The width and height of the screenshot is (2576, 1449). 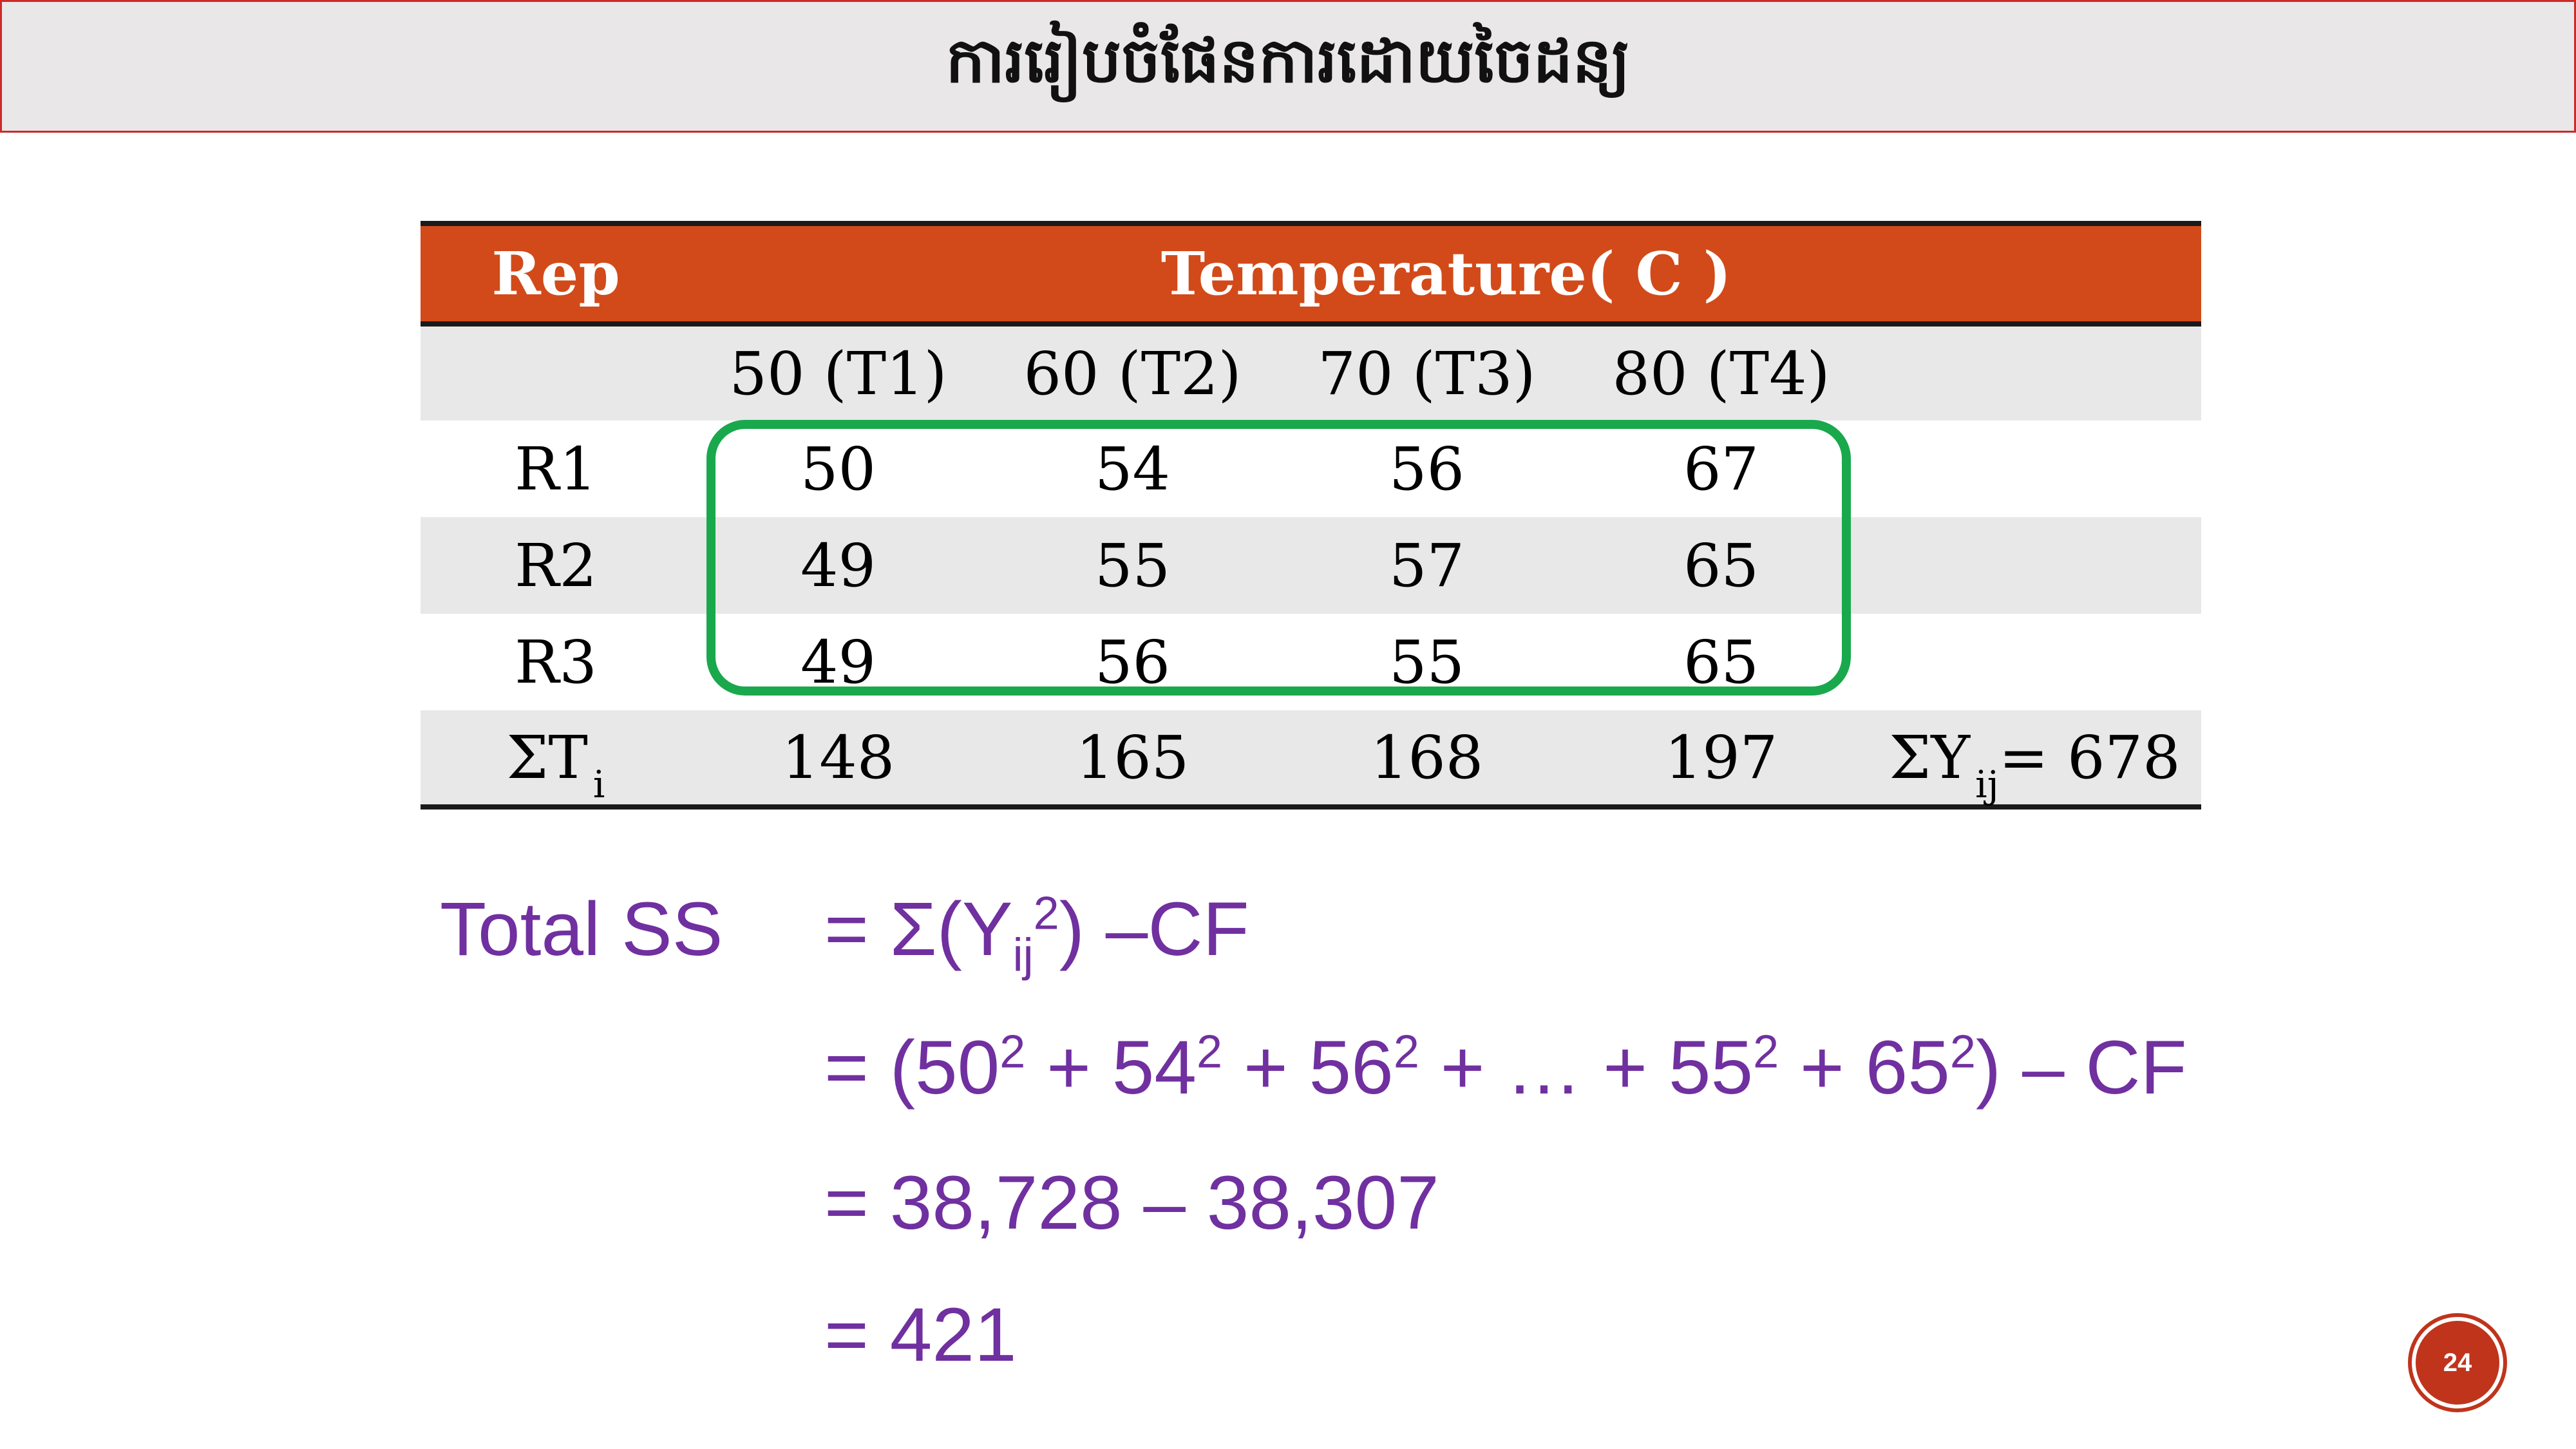 I want to click on total-cell: 197, so click(x=1721, y=760).